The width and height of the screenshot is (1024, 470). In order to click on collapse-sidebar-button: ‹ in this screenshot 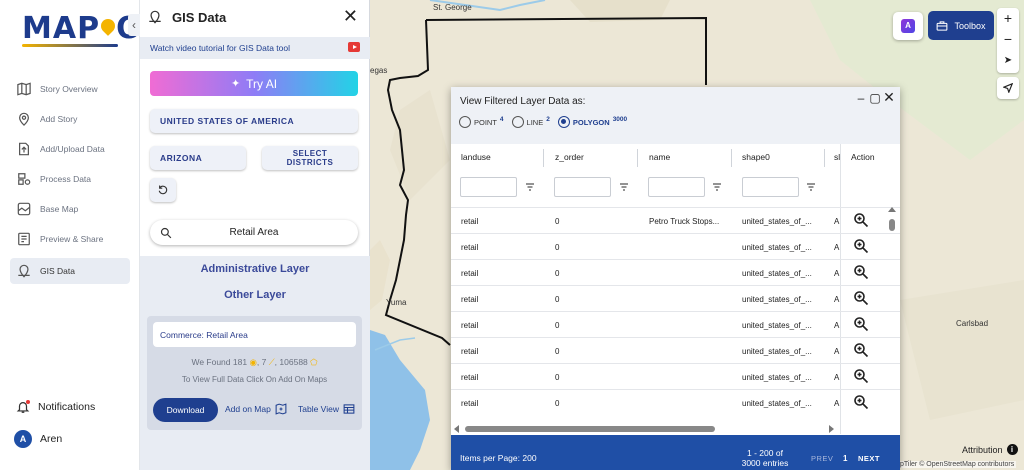, I will do `click(134, 25)`.